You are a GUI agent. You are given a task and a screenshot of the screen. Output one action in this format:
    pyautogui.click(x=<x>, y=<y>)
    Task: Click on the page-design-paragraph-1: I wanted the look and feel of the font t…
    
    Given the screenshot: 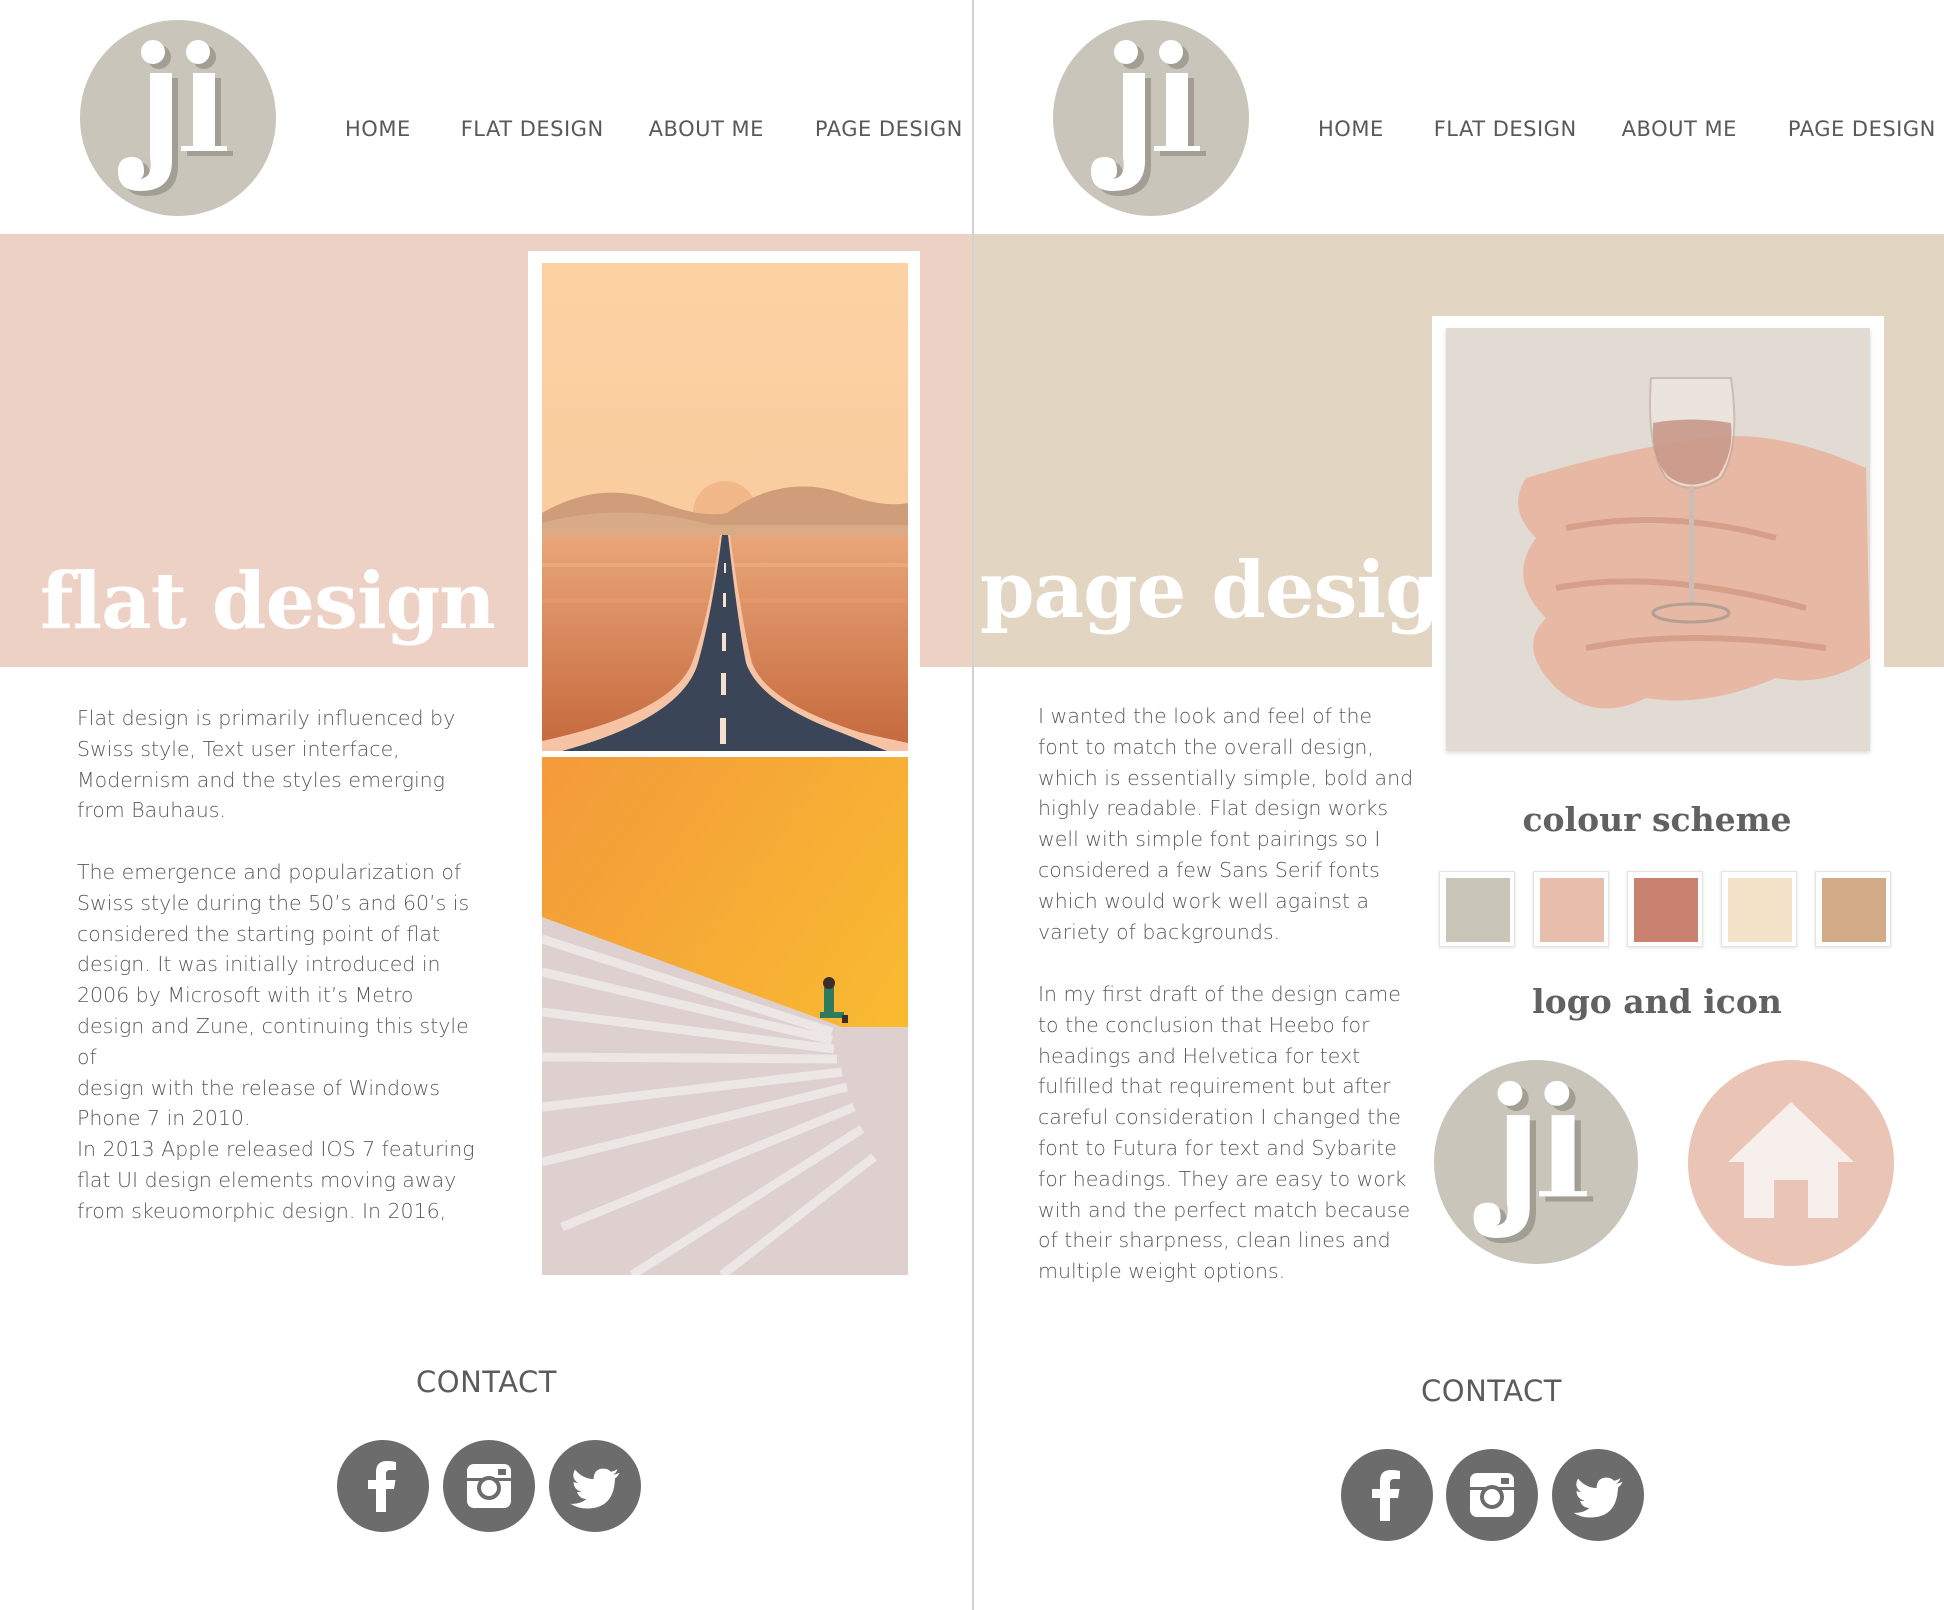 What is the action you would take?
    pyautogui.click(x=1226, y=824)
    